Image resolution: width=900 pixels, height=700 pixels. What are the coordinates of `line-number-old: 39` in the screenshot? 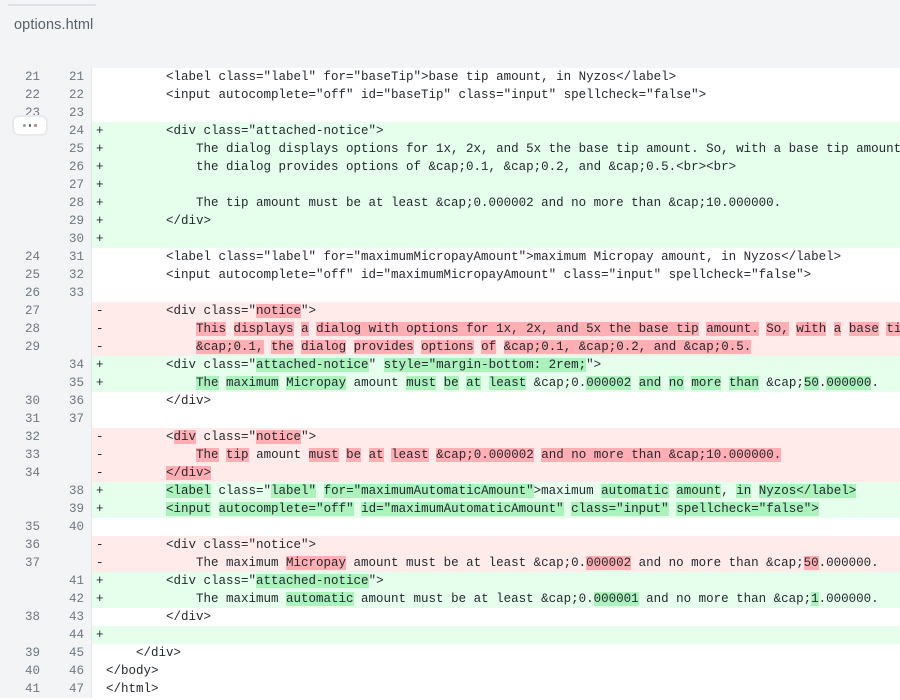 It's located at (23, 653).